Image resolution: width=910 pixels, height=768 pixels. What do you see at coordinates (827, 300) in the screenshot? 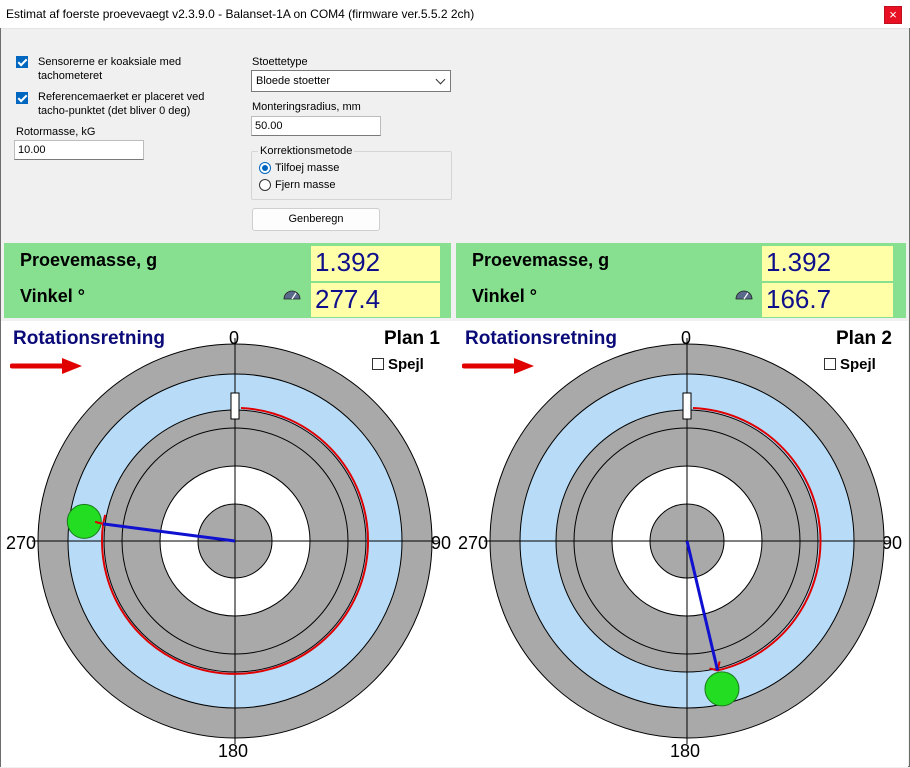
I see `angle-value-2: 166.7` at bounding box center [827, 300].